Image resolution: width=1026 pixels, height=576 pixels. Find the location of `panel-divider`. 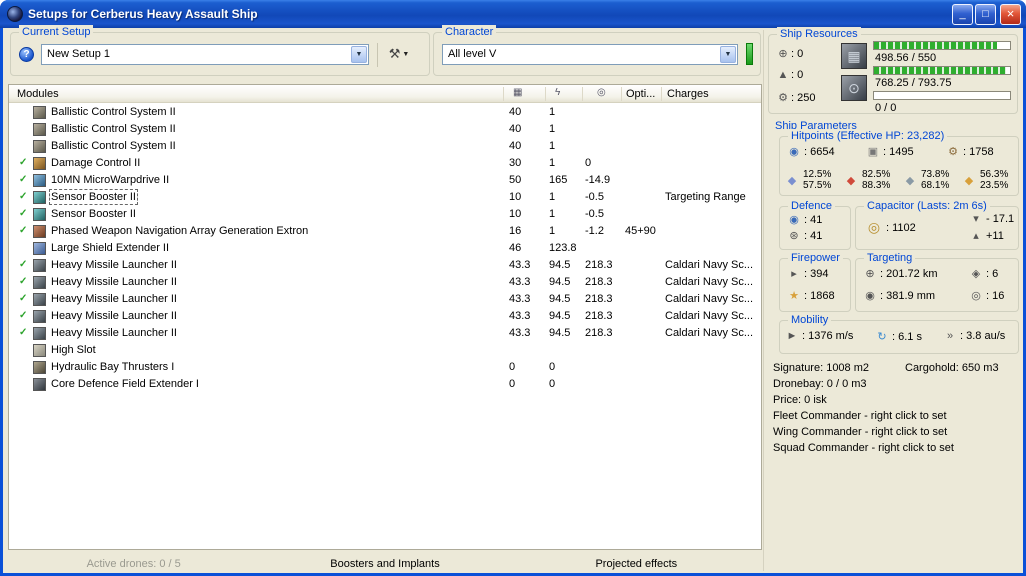

panel-divider is located at coordinates (763, 300).